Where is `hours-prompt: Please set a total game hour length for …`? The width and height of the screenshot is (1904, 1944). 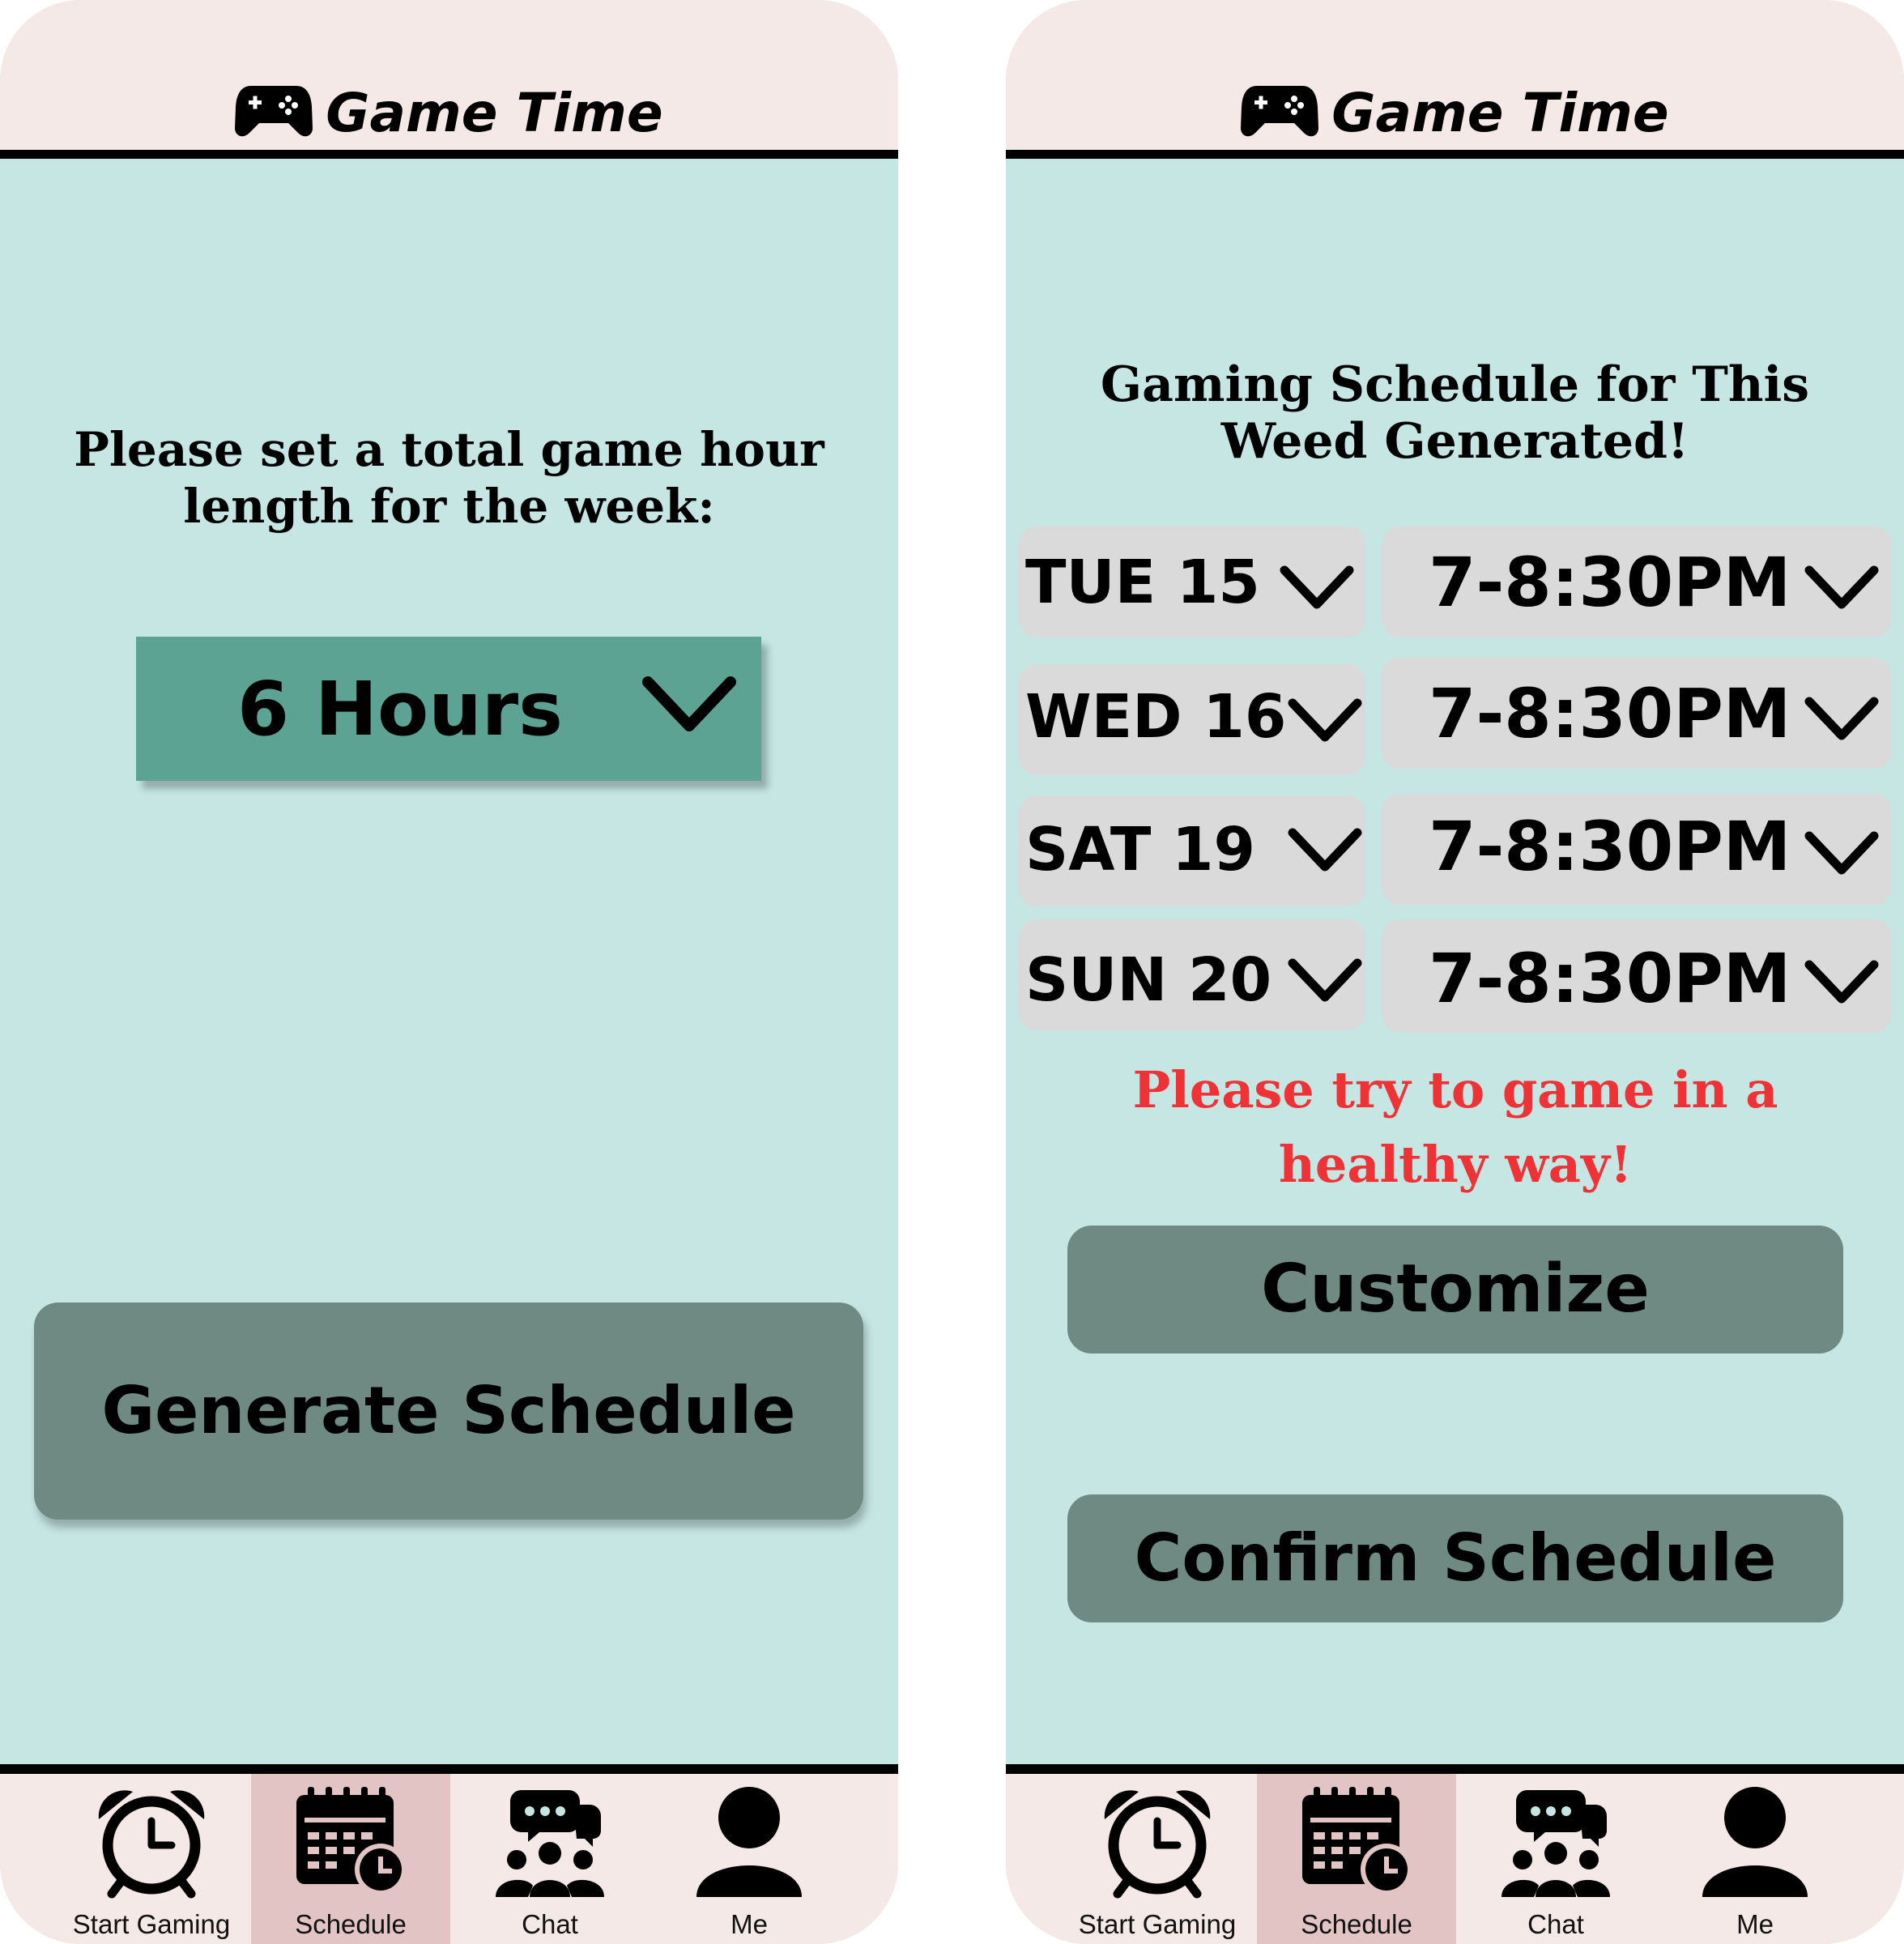
hours-prompt: Please set a total game hour length for … is located at coordinates (449, 478).